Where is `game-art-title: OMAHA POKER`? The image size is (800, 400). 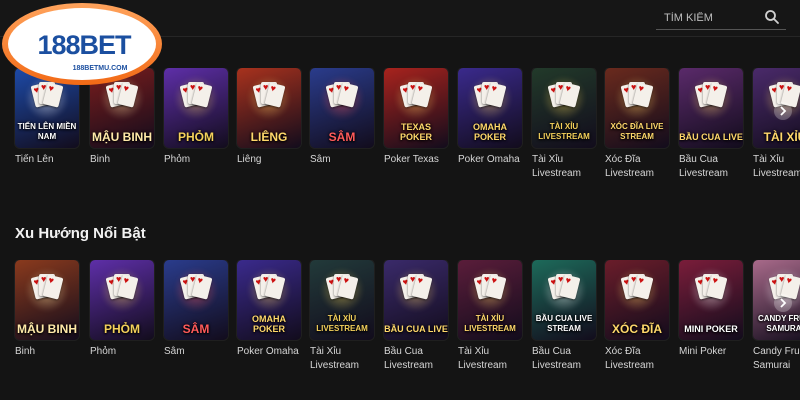 game-art-title: OMAHA POKER is located at coordinates (490, 132).